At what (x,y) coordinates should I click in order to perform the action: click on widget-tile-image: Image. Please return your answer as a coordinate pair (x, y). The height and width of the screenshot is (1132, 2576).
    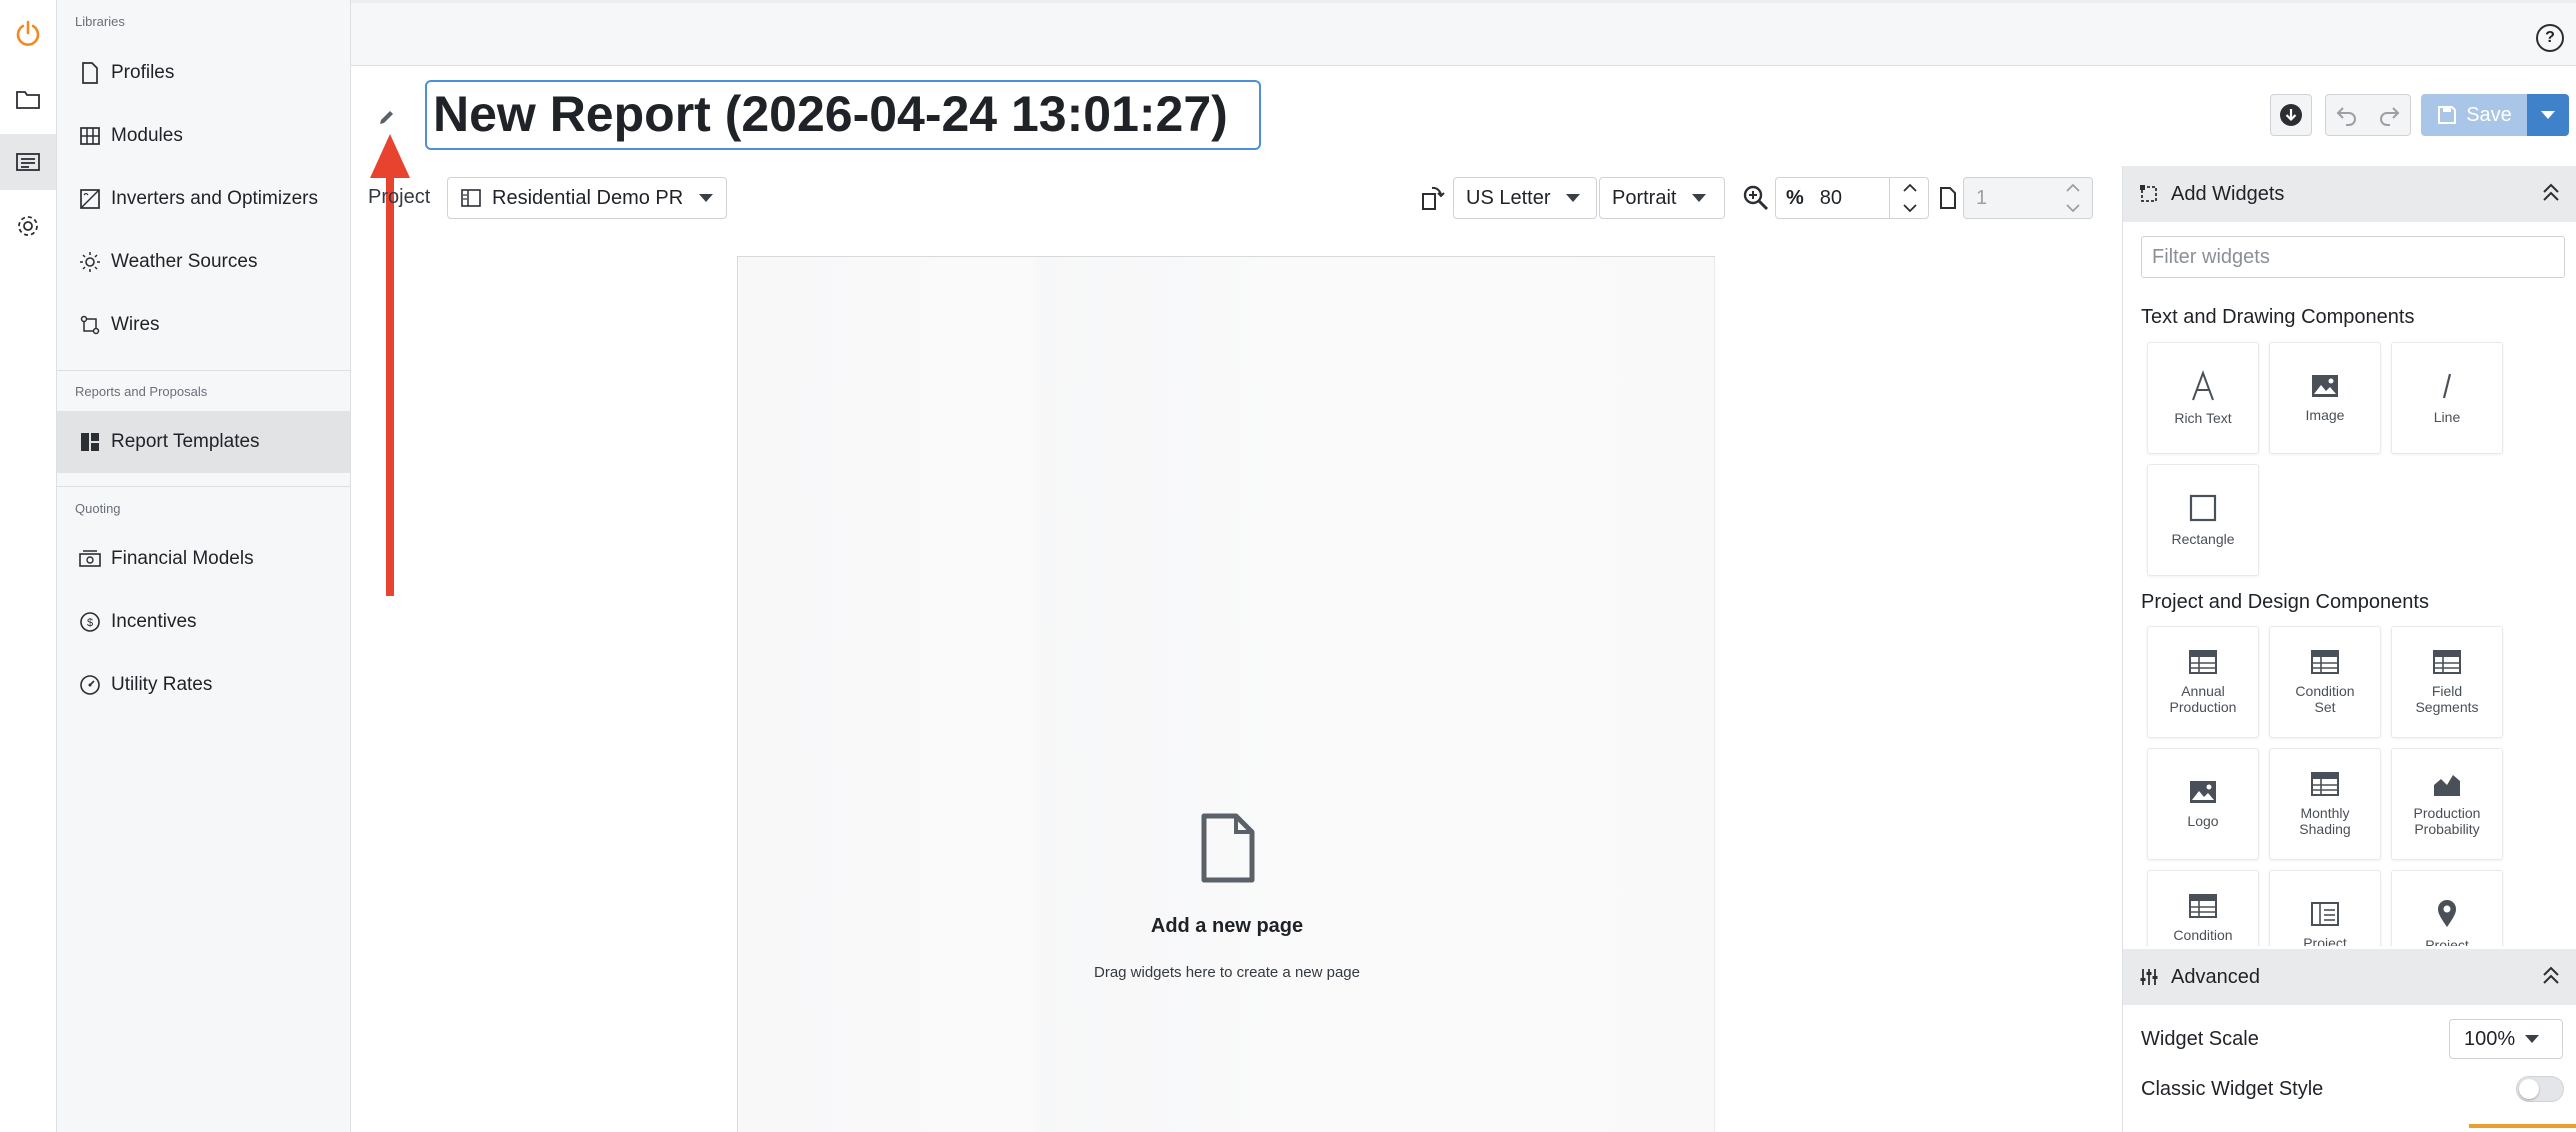
    Looking at the image, I should click on (2325, 398).